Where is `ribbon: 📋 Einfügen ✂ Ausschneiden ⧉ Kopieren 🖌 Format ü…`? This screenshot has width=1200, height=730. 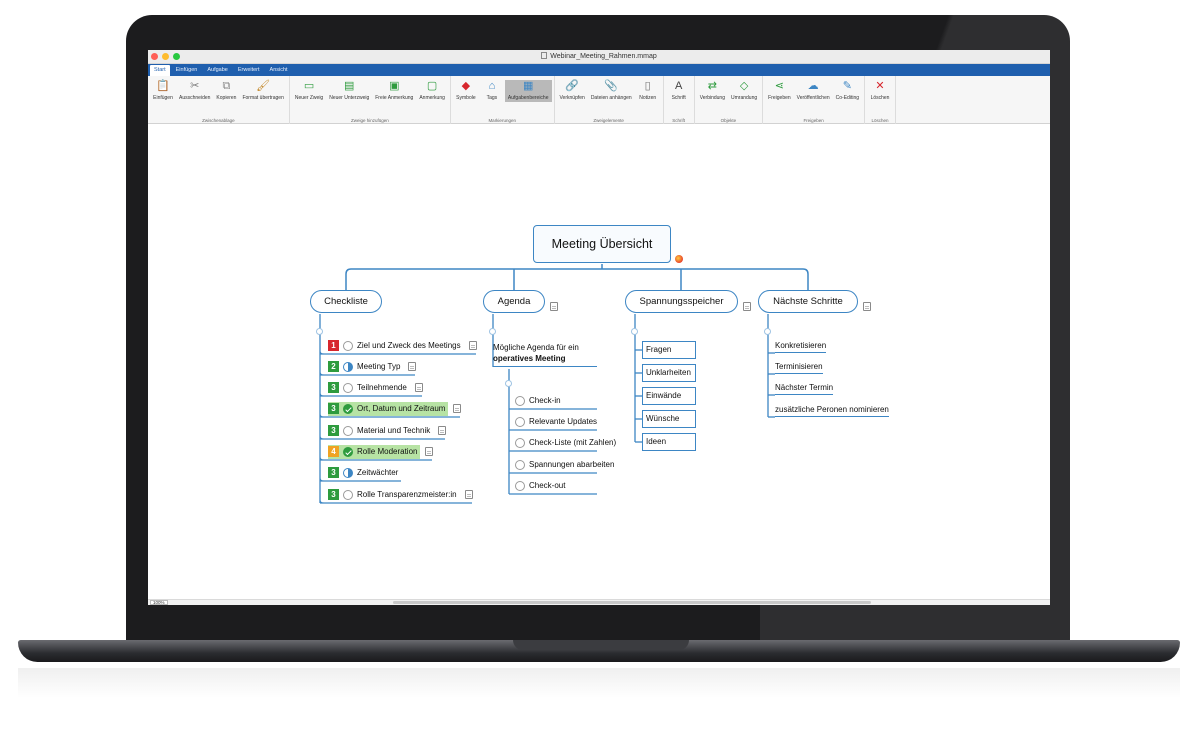
ribbon: 📋 Einfügen ✂ Ausschneiden ⧉ Kopieren 🖌 Format ü… is located at coordinates (599, 100).